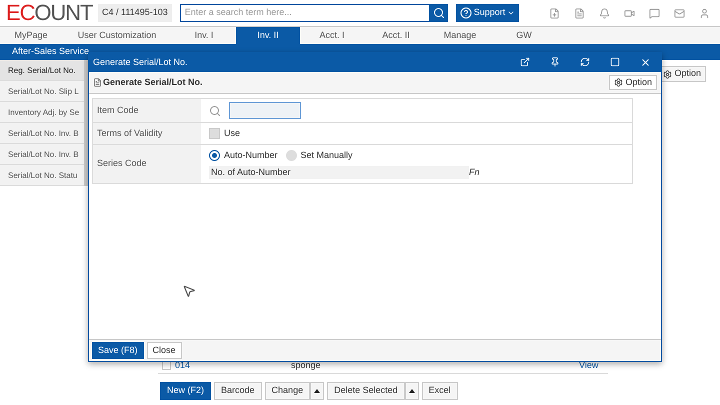  What do you see at coordinates (147, 110) in the screenshot?
I see `field-label: Item Code` at bounding box center [147, 110].